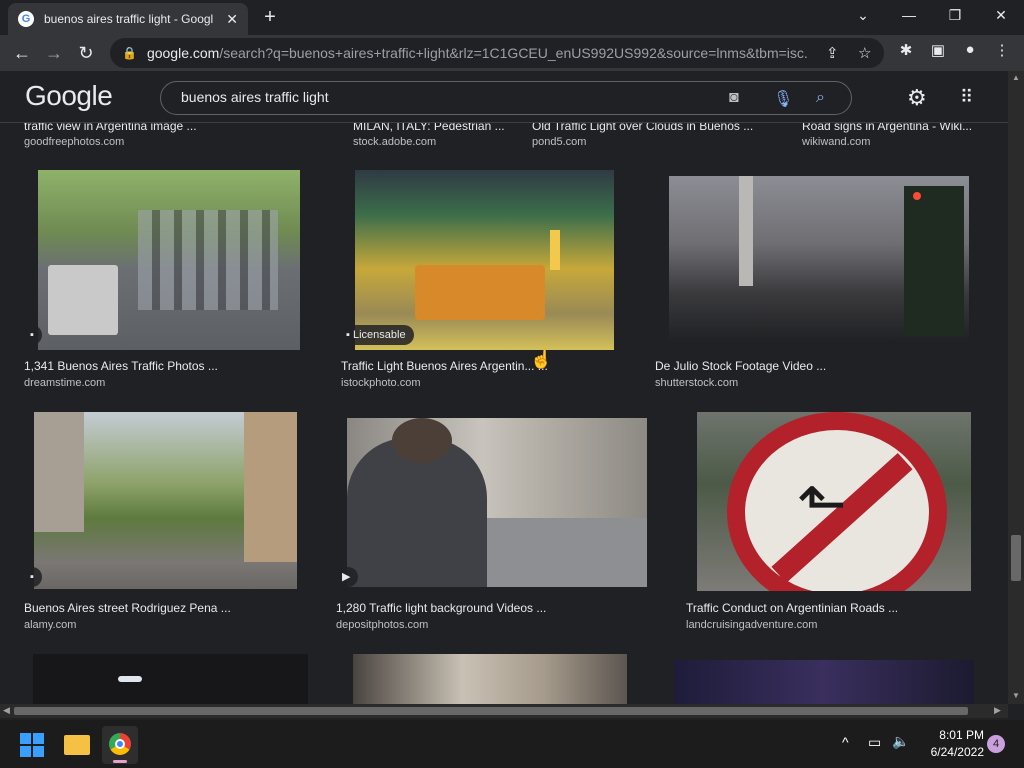  I want to click on menu-kebab-icon: ⋮, so click(1002, 50).